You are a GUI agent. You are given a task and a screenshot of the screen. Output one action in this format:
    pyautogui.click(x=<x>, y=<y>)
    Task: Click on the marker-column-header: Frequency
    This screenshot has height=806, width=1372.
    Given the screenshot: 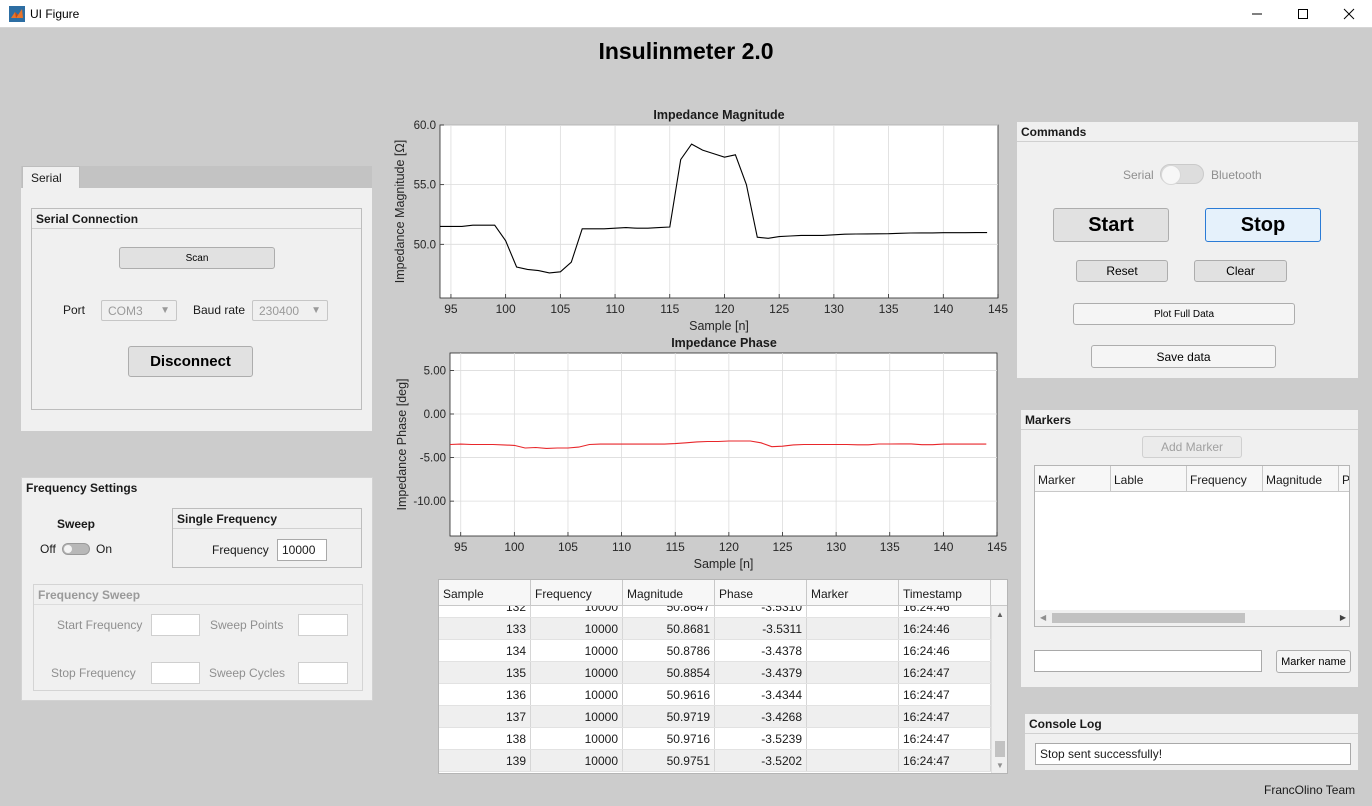 What is the action you would take?
    pyautogui.click(x=1225, y=478)
    